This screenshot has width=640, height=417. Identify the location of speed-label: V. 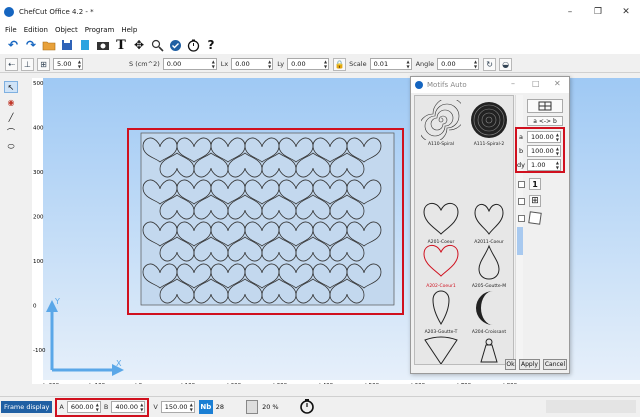
(155, 407).